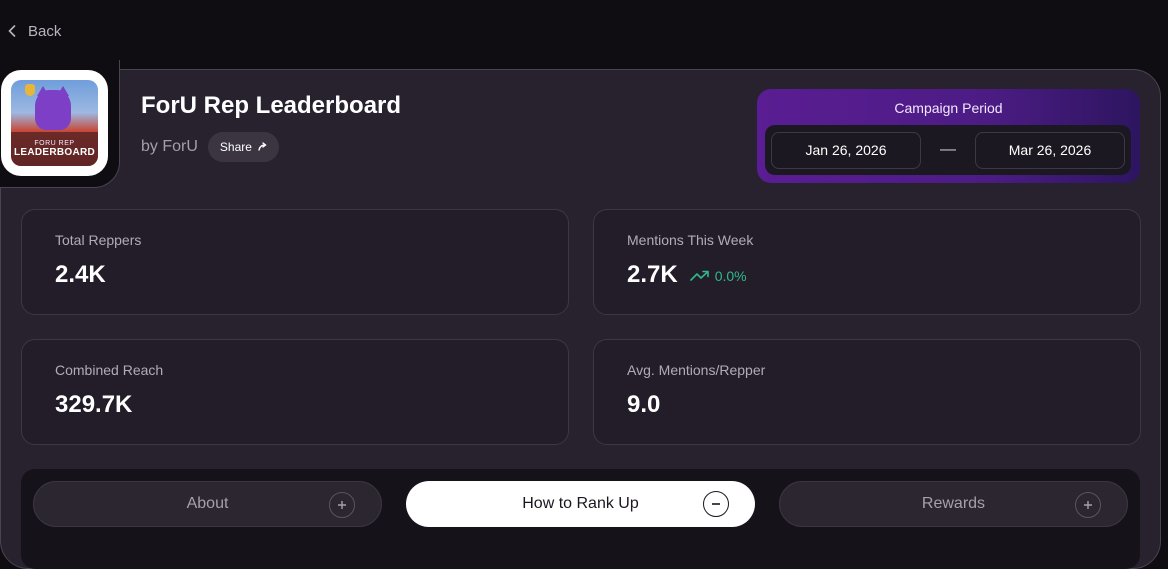  I want to click on back-button: Back, so click(34, 31).